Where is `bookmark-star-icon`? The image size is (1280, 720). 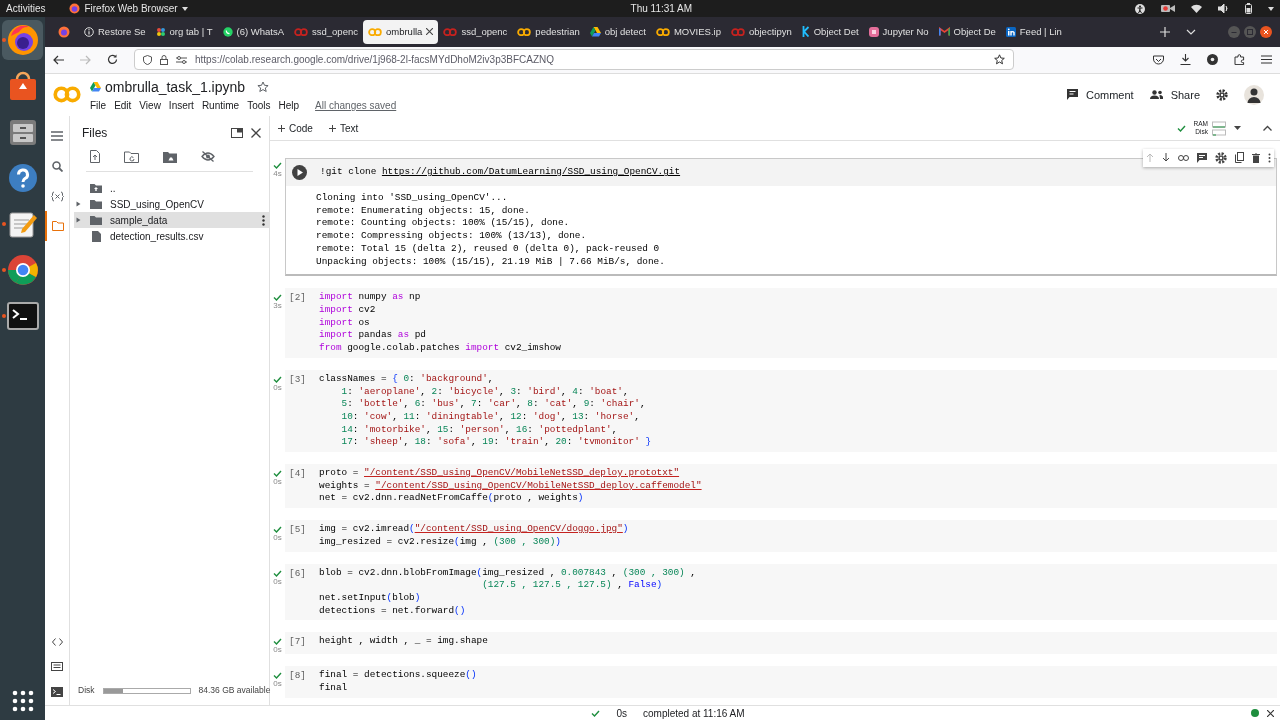
bookmark-star-icon is located at coordinates (999, 60).